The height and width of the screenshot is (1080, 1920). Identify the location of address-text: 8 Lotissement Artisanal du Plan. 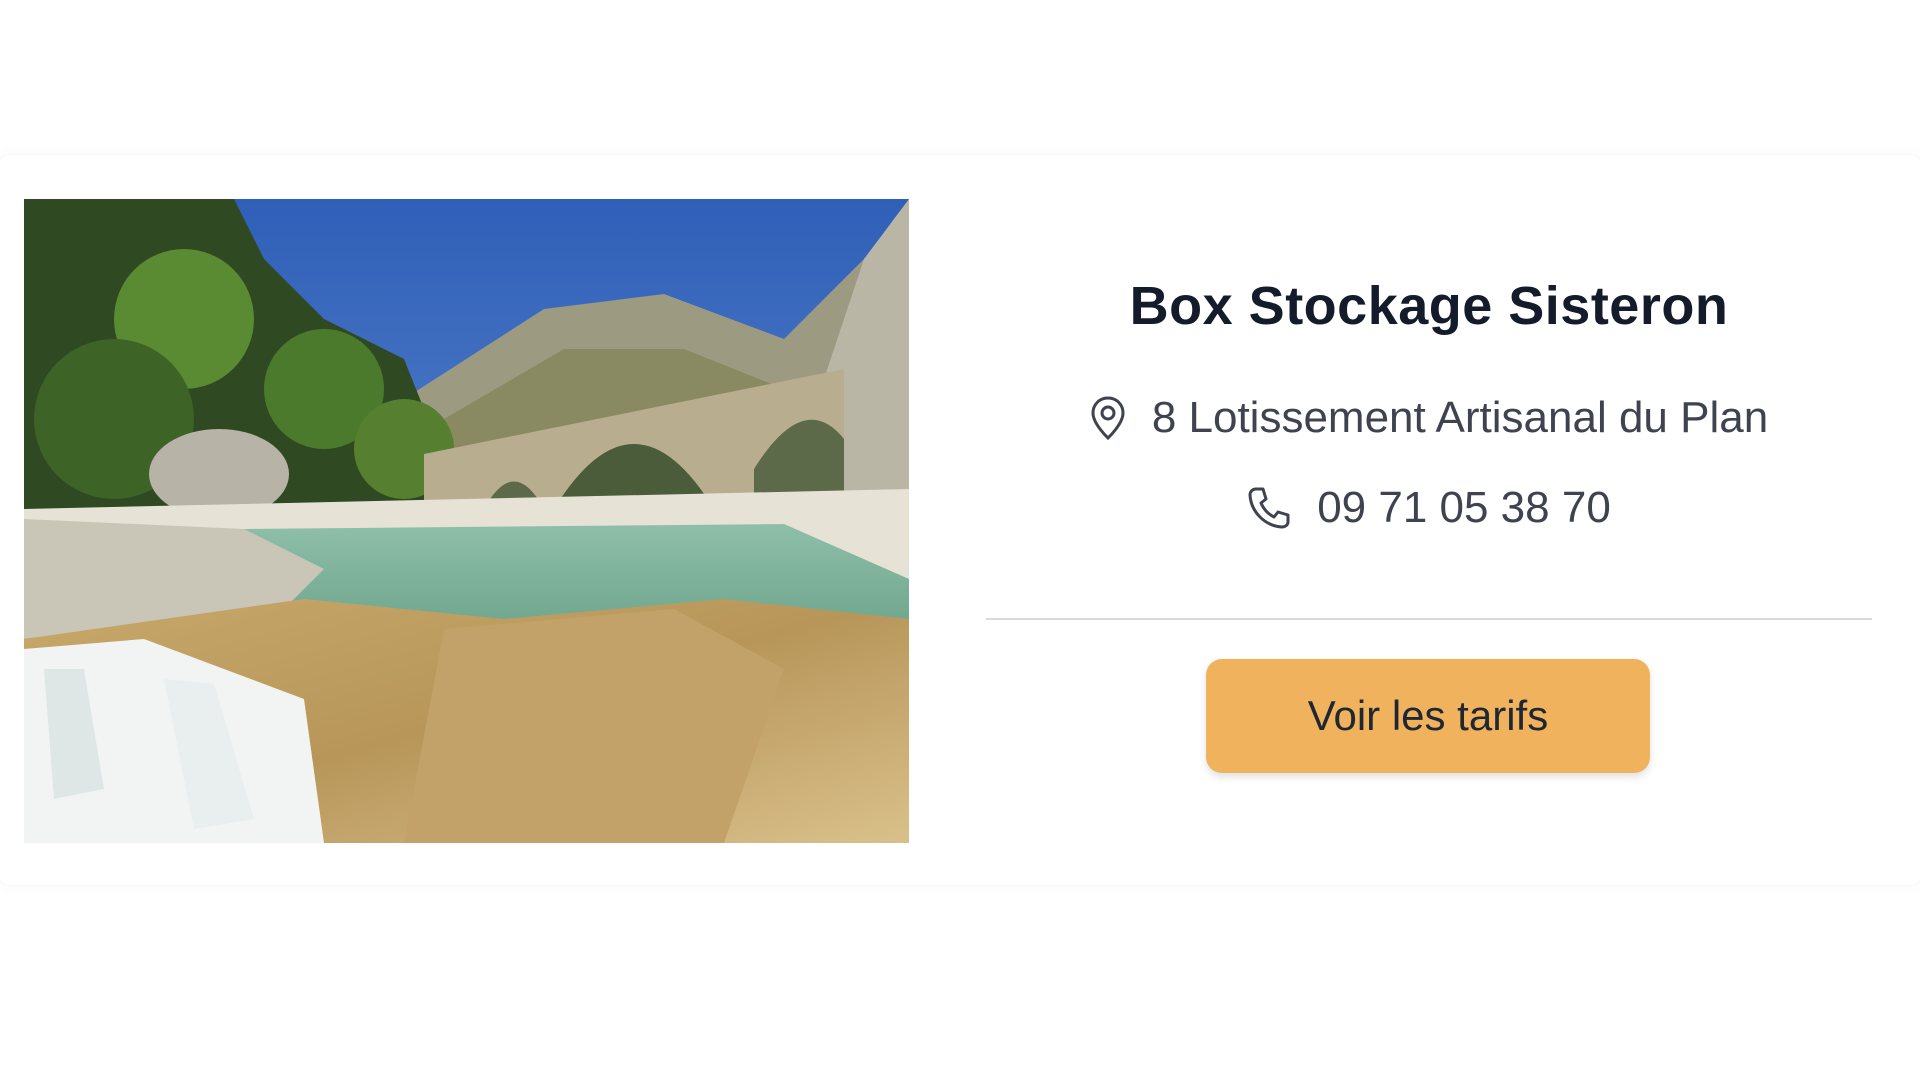
(1460, 417).